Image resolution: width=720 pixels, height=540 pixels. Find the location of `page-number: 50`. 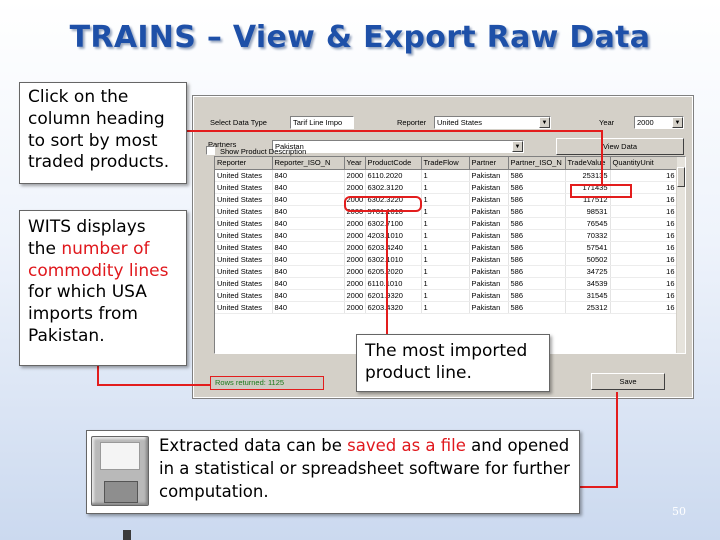

page-number: 50 is located at coordinates (679, 511).